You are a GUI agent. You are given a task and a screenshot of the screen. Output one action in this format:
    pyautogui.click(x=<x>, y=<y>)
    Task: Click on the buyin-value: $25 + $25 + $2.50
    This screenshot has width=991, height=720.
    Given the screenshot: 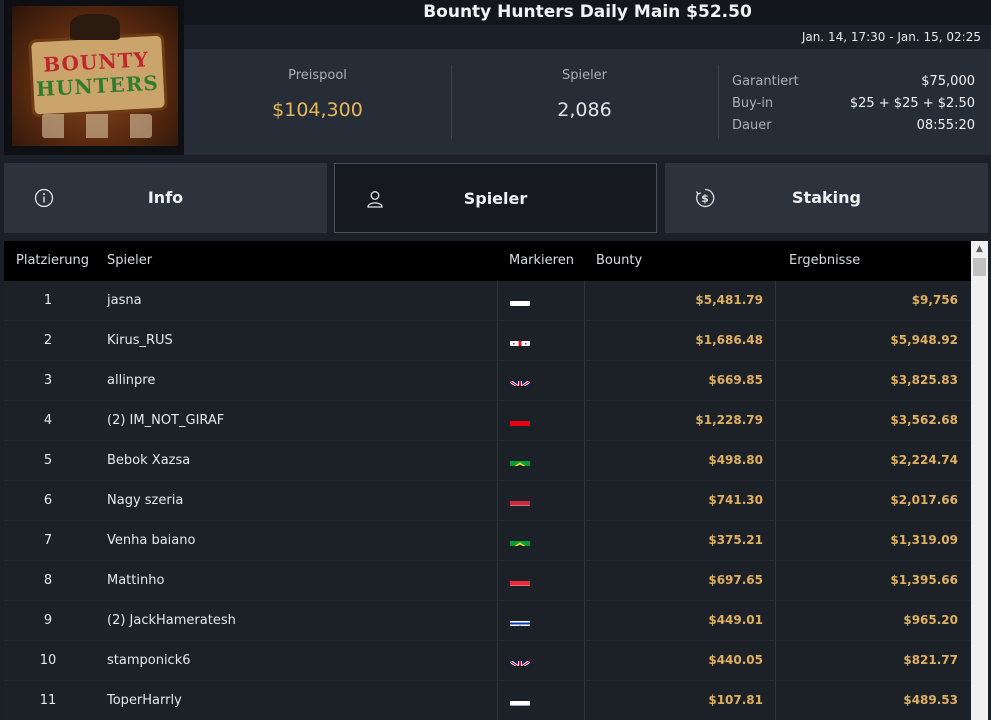 What is the action you would take?
    pyautogui.click(x=912, y=103)
    